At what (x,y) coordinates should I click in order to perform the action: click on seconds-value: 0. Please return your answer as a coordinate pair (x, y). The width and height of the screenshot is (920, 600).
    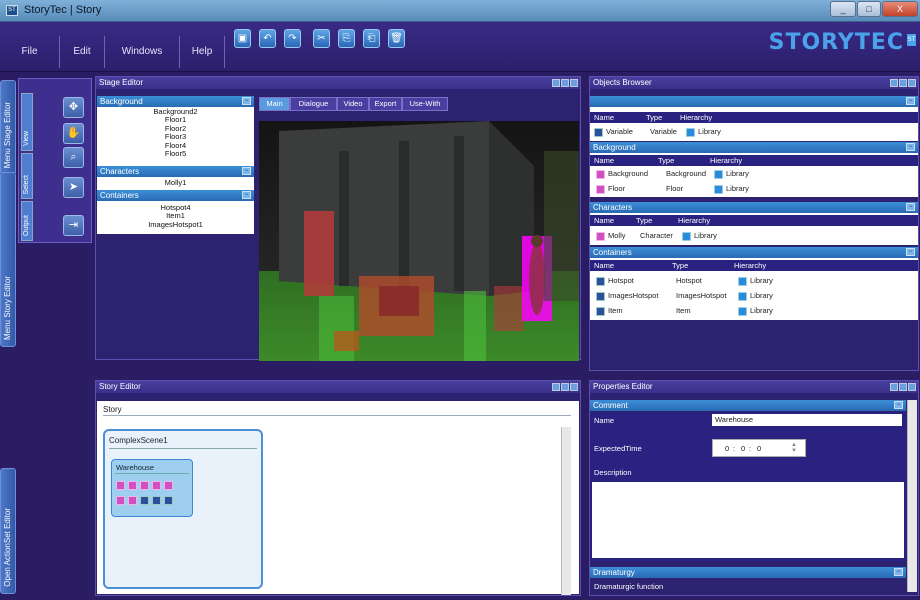
    Looking at the image, I should click on (759, 449).